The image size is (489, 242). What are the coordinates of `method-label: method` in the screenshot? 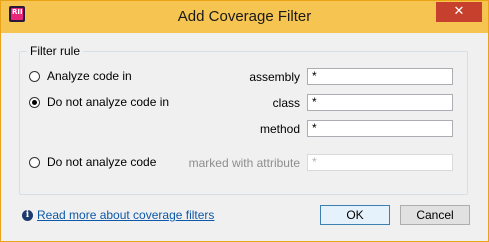 It's located at (279, 129).